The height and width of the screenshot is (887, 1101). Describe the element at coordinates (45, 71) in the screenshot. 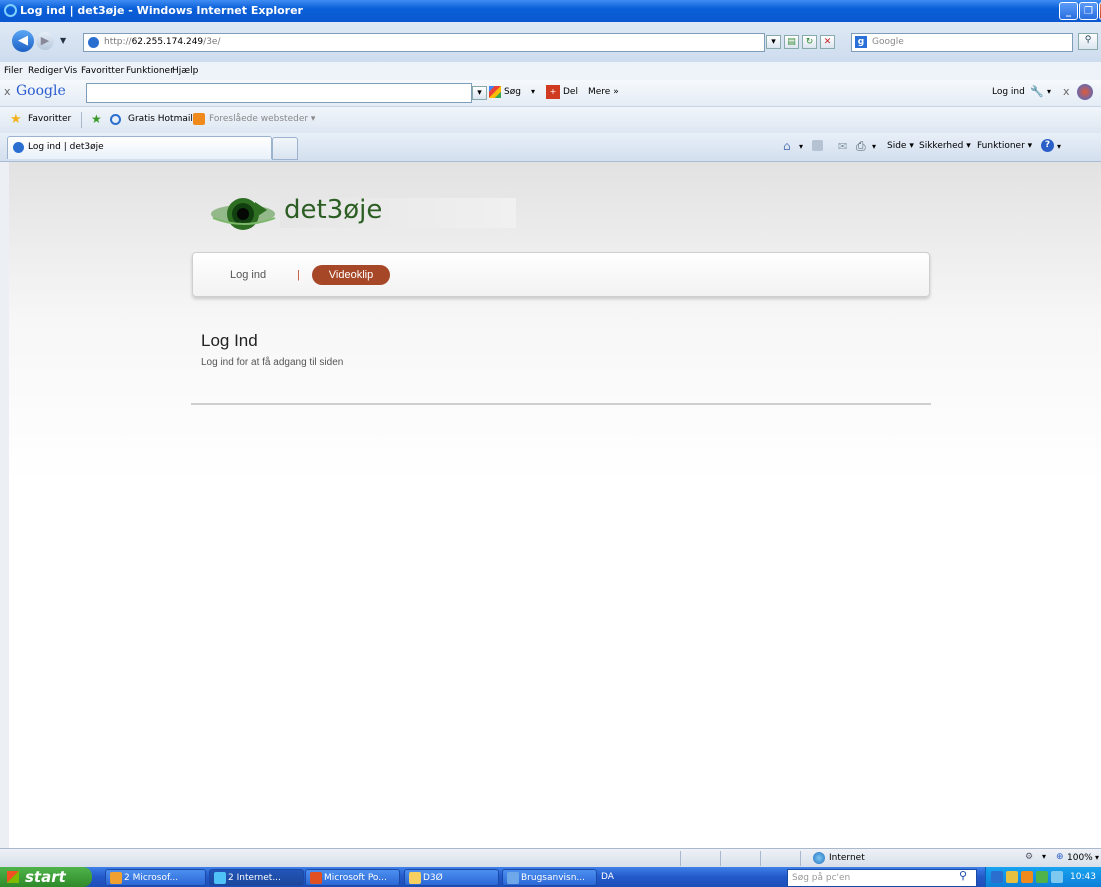

I see `menu-edit: Rediger` at that location.